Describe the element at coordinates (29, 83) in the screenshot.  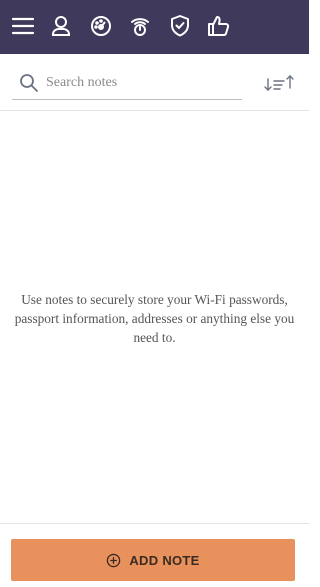
I see `search-icon` at that location.